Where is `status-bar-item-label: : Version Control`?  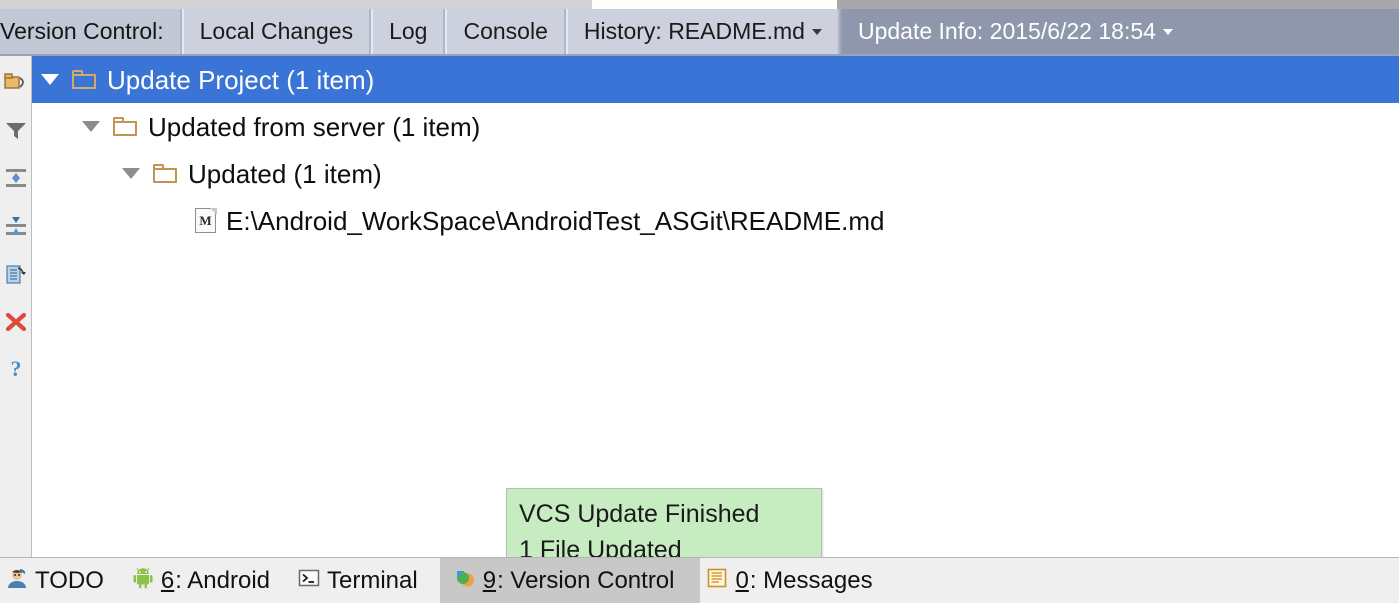 status-bar-item-label: : Version Control is located at coordinates (586, 580).